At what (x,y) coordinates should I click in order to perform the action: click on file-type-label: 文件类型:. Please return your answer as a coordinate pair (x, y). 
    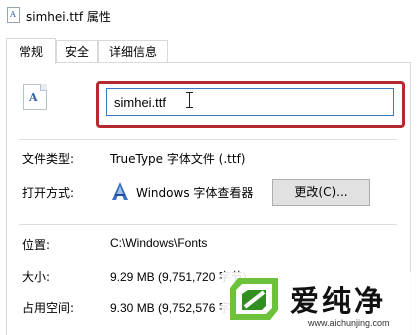
    Looking at the image, I should click on (48, 159).